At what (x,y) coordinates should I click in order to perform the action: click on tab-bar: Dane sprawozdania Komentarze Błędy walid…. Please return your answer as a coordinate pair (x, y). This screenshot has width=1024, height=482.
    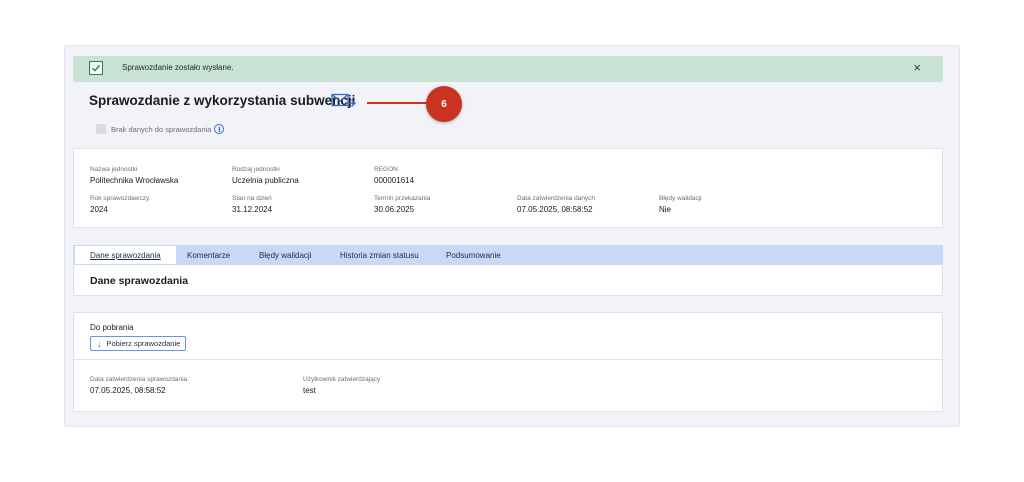
    Looking at the image, I should click on (508, 255).